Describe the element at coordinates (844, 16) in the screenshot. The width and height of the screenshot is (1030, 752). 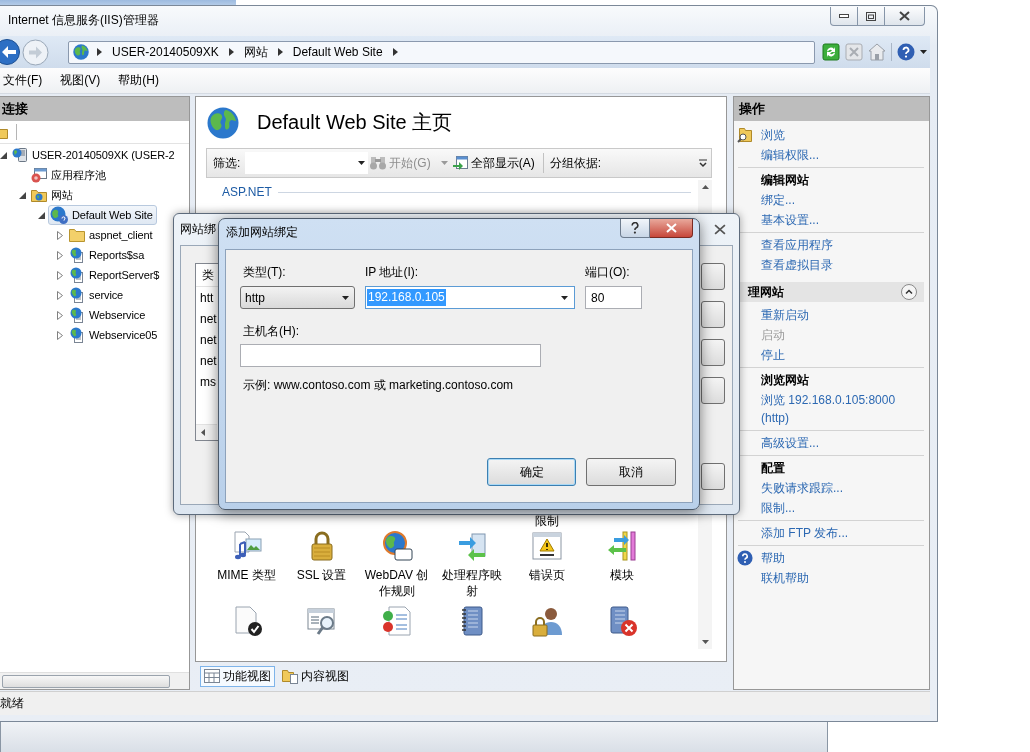
I see `minimize-button` at that location.